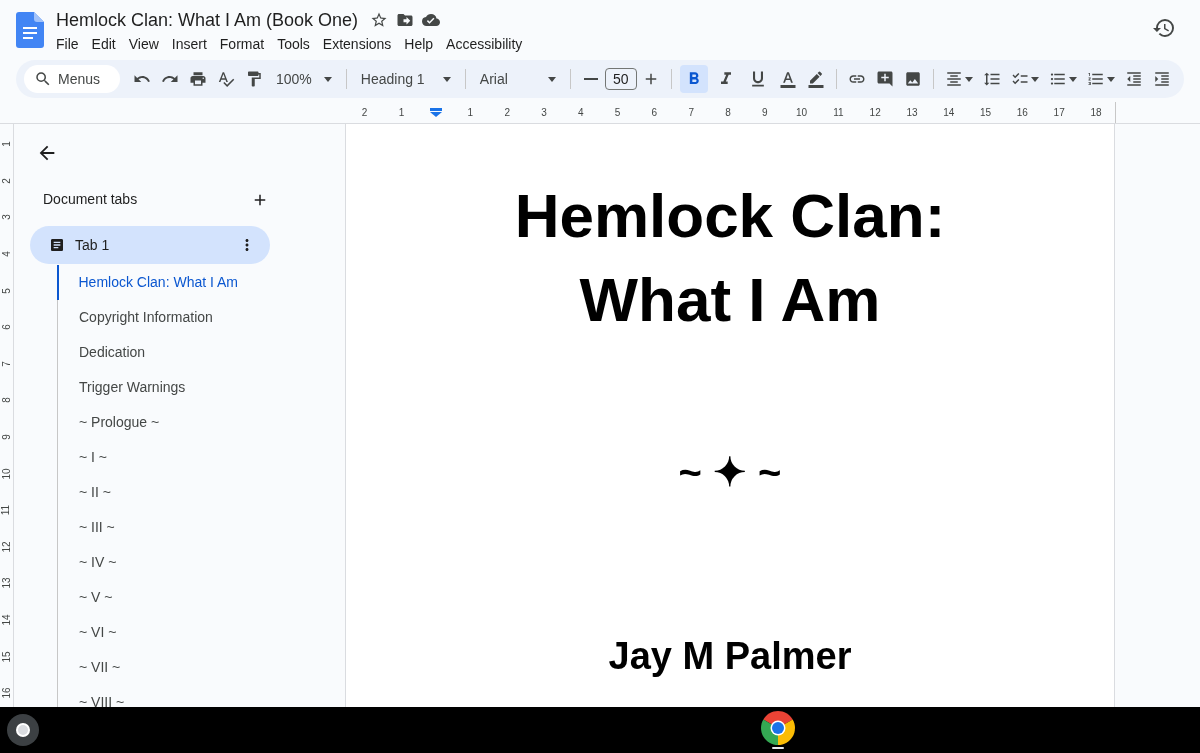 The height and width of the screenshot is (753, 1200). I want to click on document-tab: Tab 1, so click(150, 245).